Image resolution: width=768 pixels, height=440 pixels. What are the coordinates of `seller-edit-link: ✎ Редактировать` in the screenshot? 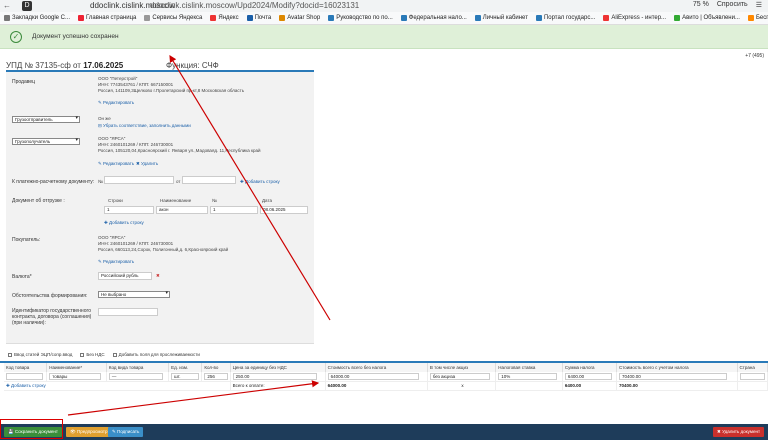 It's located at (116, 103).